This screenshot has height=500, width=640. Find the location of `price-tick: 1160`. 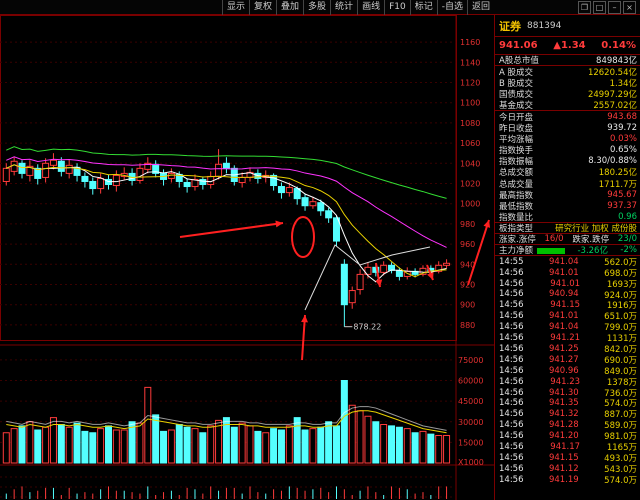

price-tick: 1160 is located at coordinates (470, 42).